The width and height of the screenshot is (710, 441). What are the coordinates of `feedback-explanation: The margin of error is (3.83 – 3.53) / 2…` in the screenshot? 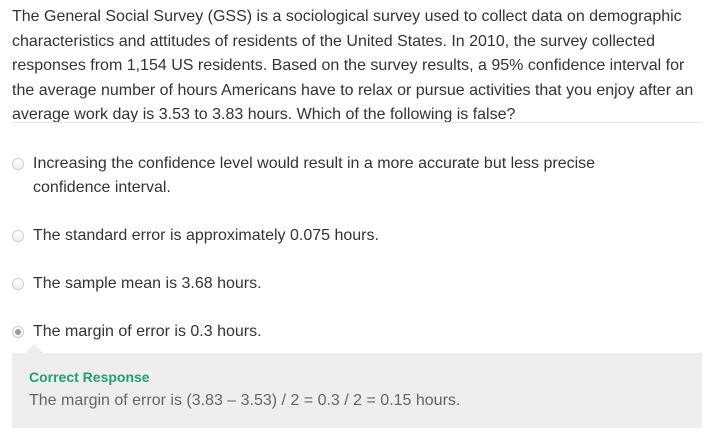 It's located at (245, 400).